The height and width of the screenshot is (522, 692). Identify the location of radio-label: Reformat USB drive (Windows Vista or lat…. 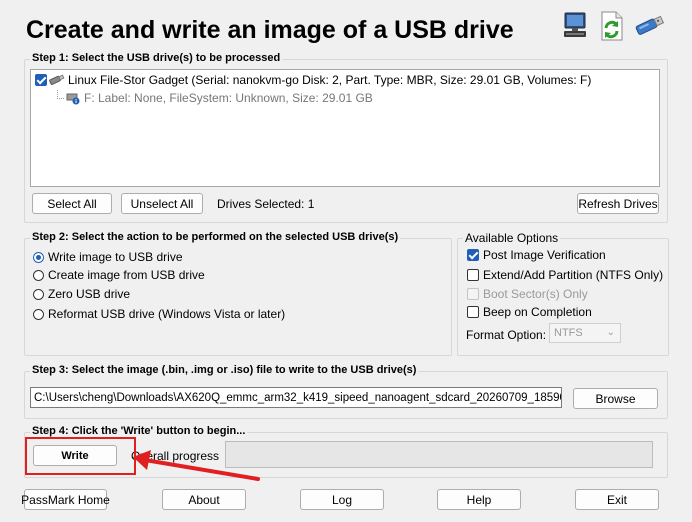
(167, 314).